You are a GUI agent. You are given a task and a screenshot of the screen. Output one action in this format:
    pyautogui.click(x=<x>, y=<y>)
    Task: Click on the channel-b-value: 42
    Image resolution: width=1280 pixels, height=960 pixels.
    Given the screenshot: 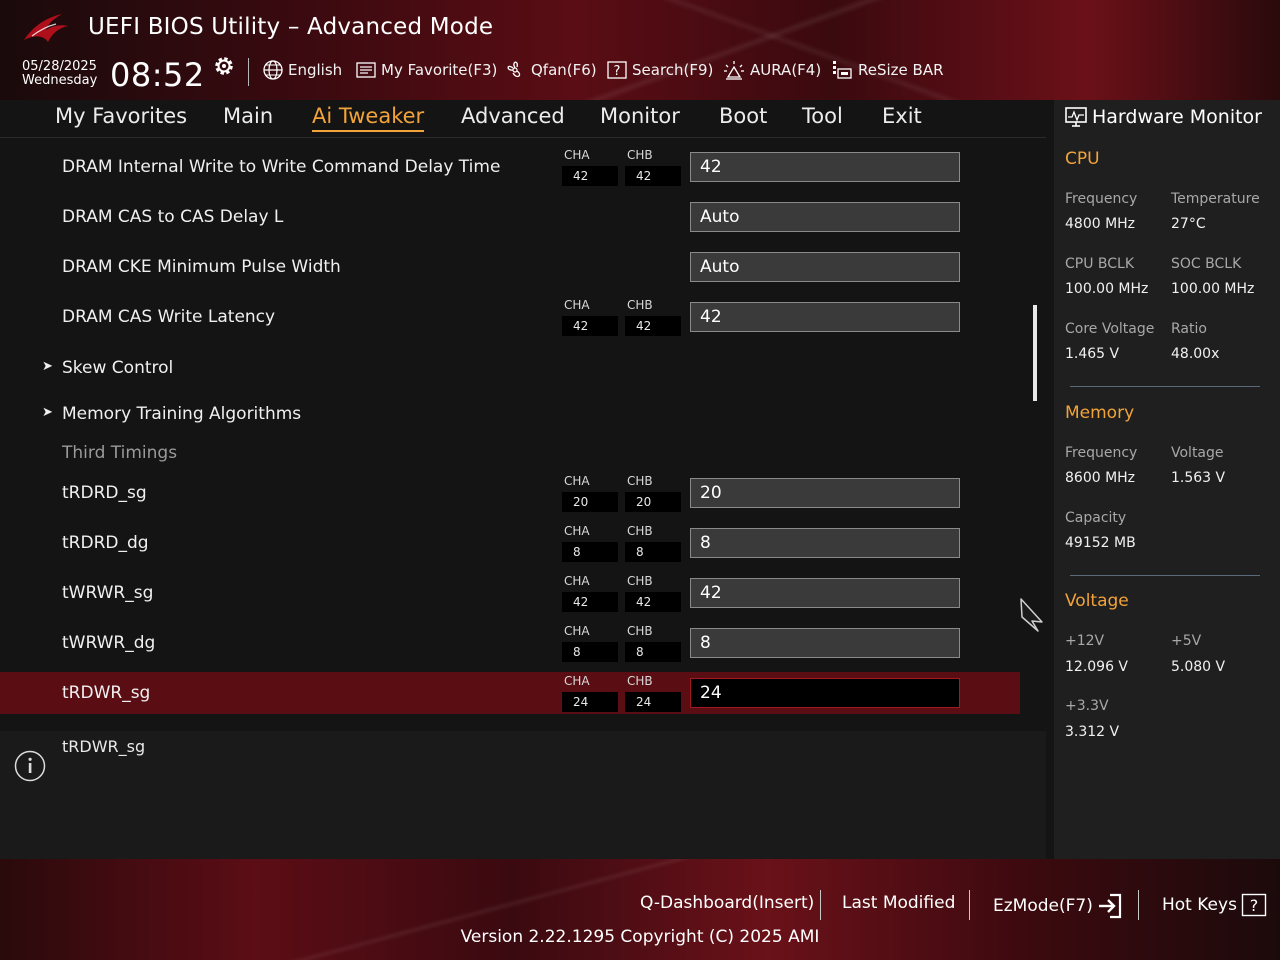 What is the action you would take?
    pyautogui.click(x=653, y=176)
    